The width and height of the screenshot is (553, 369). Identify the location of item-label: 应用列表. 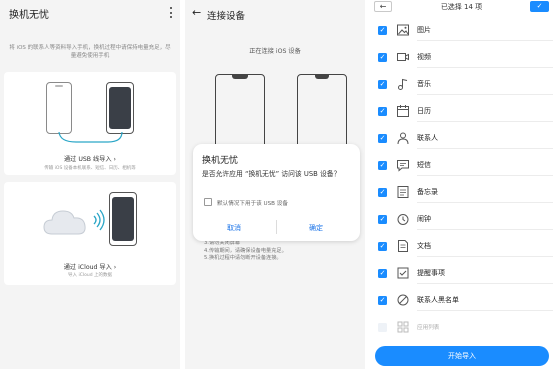
(428, 328).